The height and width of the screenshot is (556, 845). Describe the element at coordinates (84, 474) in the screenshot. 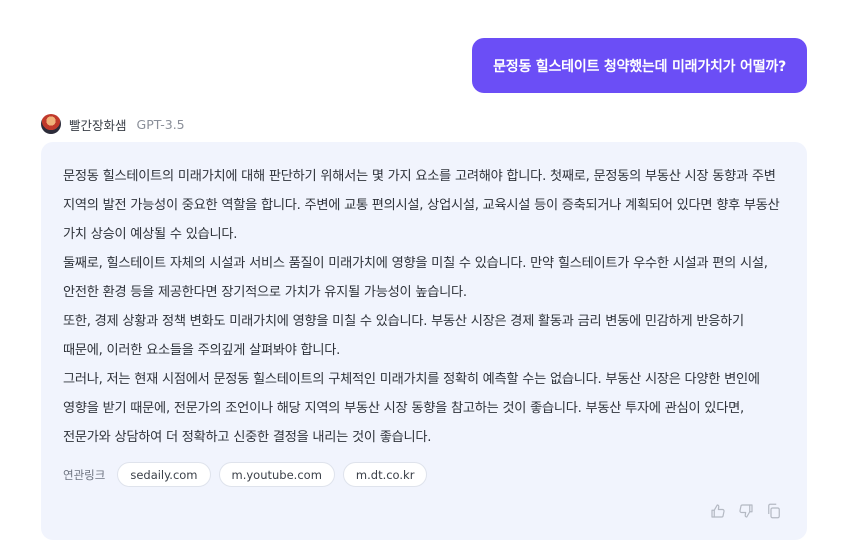

I see `related-links-label: 연관링크` at that location.